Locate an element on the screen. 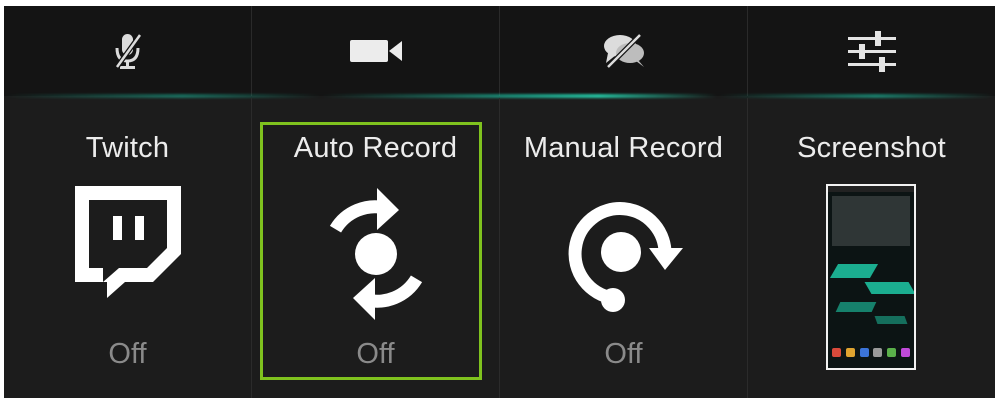 This screenshot has height=404, width=995. tile-title: Twitch is located at coordinates (127, 148).